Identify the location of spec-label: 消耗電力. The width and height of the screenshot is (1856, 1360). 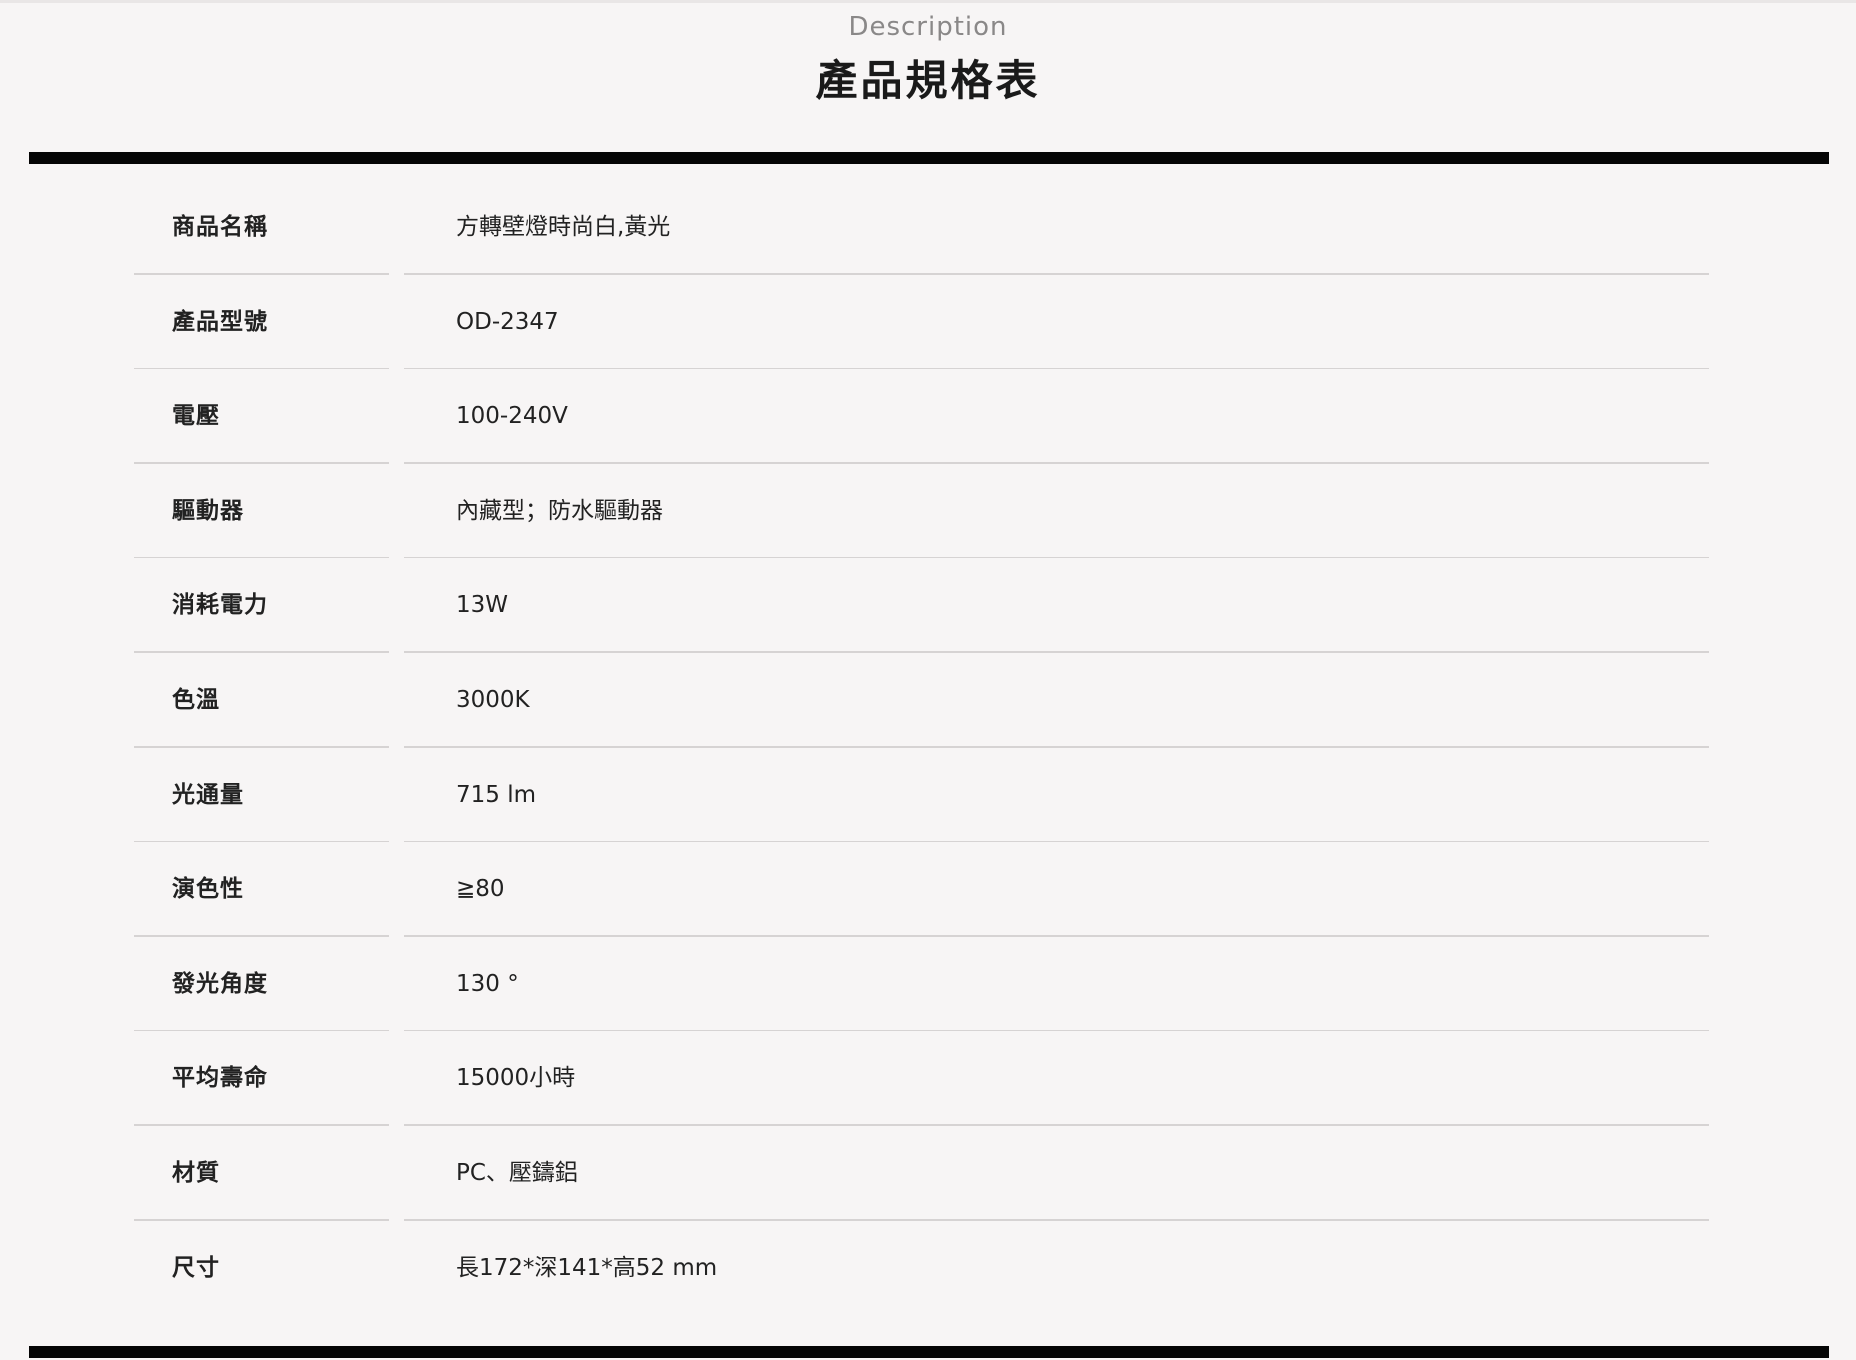
(220, 605).